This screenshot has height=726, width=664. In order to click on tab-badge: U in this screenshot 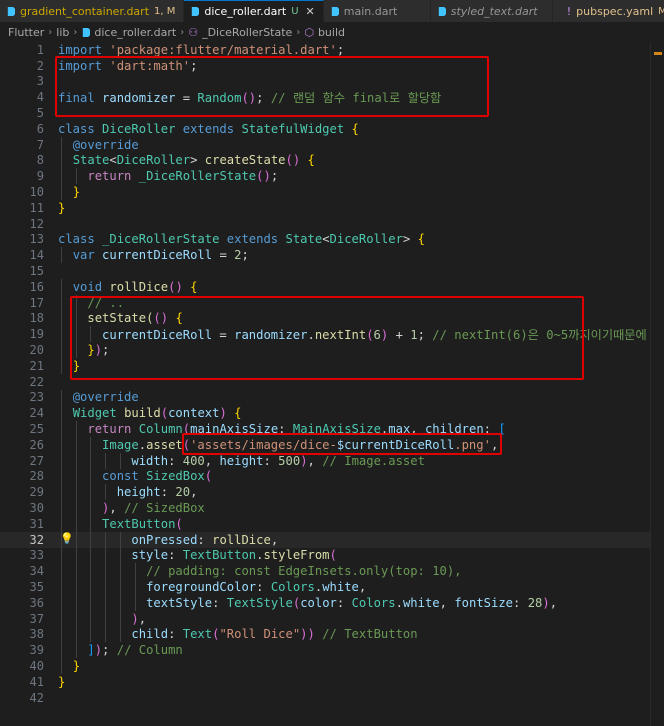, I will do `click(295, 11)`.